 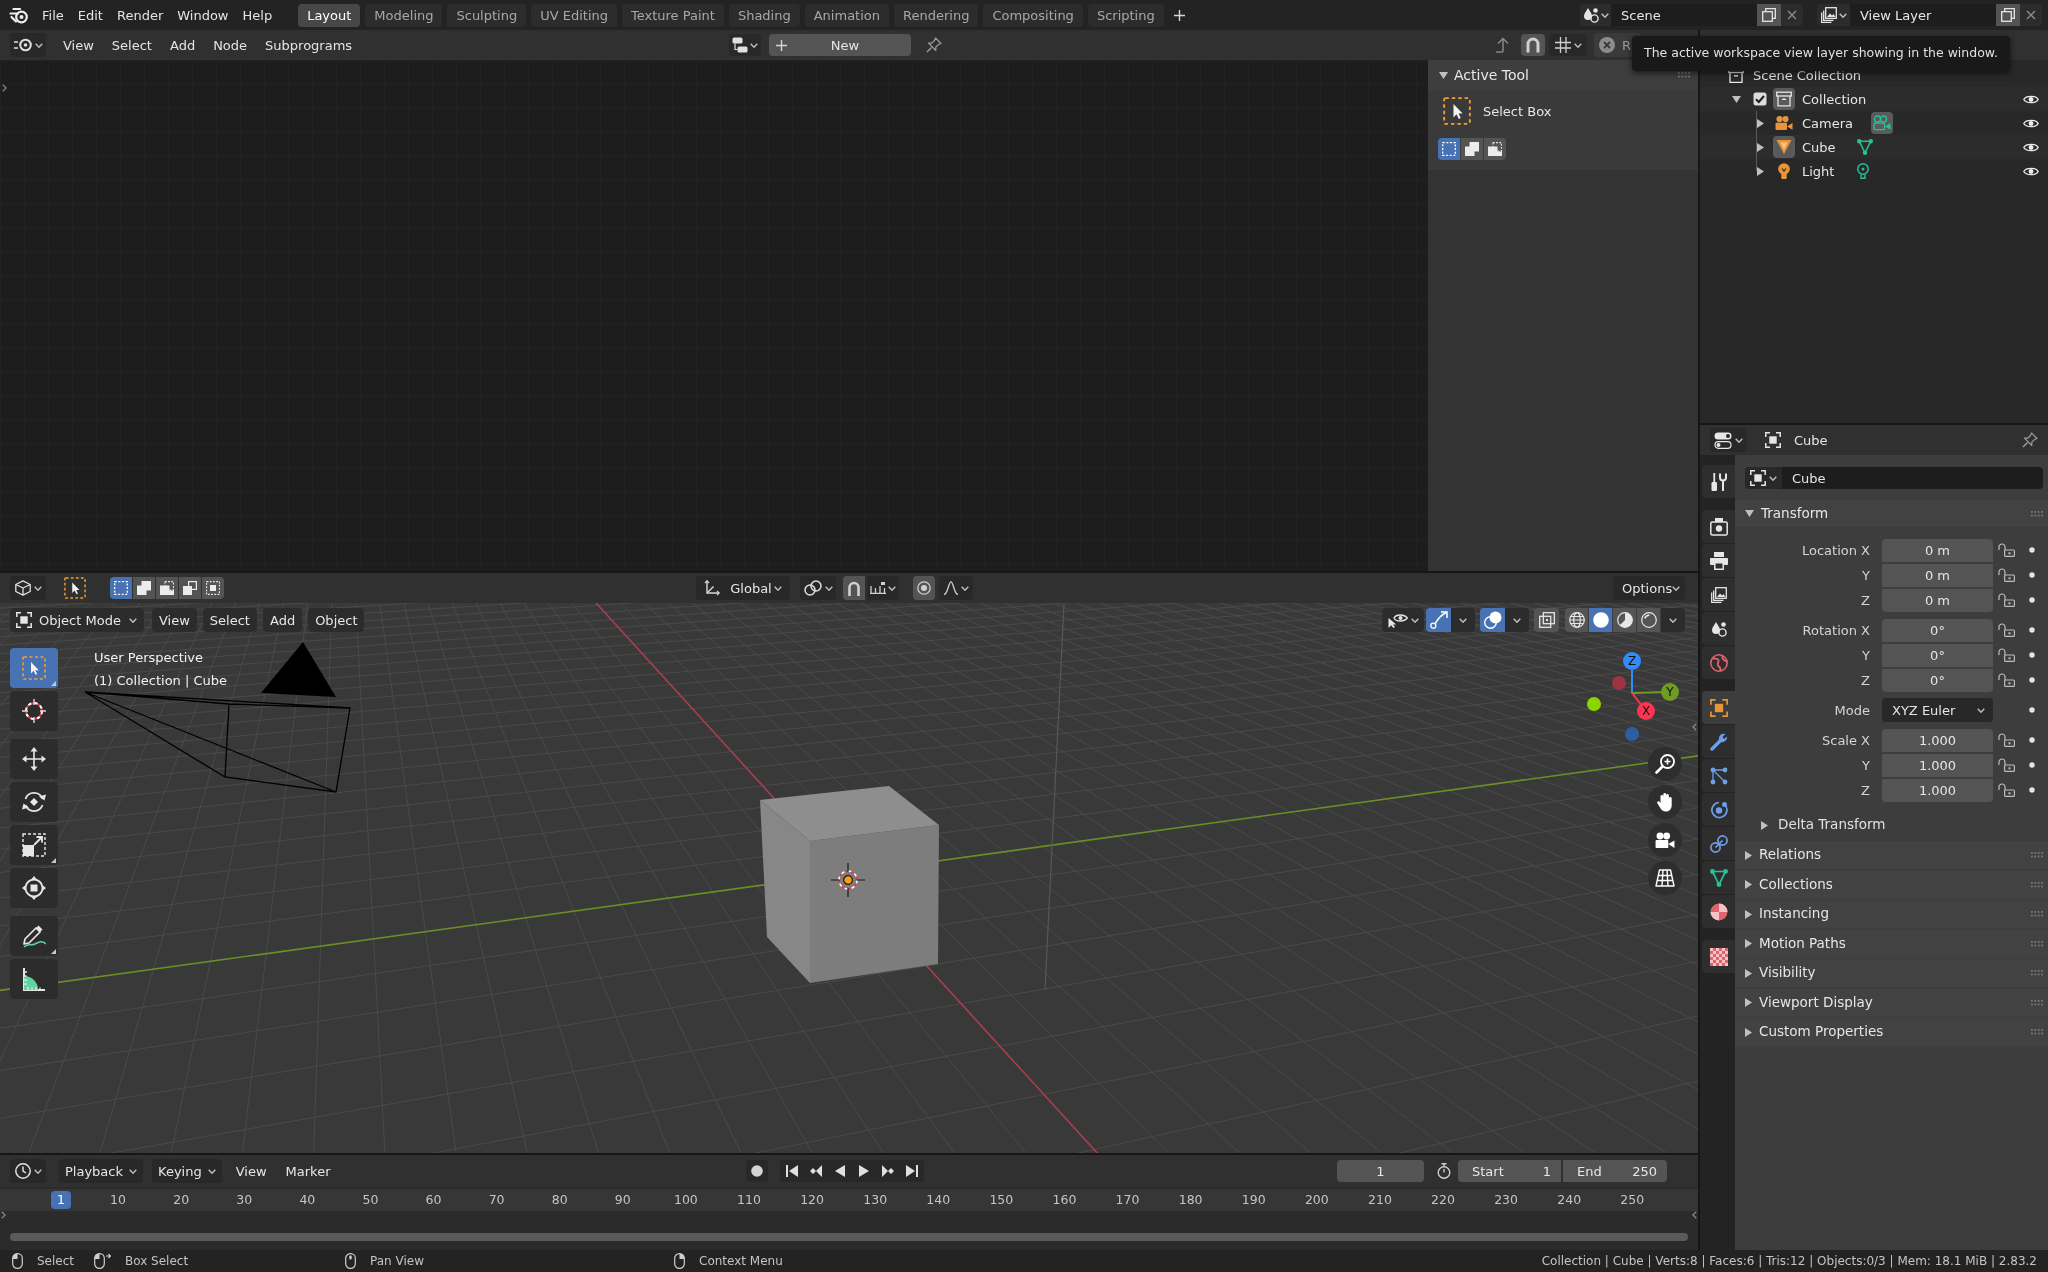 I want to click on panel-header: Motion Paths, so click(x=1891, y=943).